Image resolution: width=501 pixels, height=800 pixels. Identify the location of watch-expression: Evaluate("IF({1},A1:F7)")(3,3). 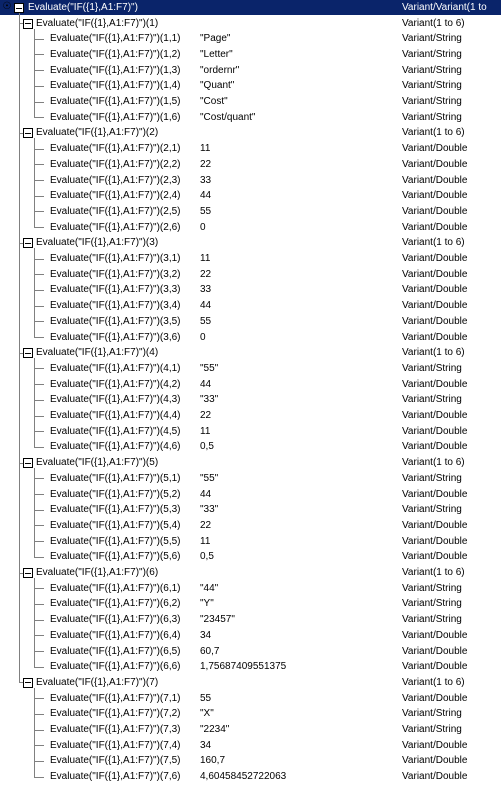
(115, 290).